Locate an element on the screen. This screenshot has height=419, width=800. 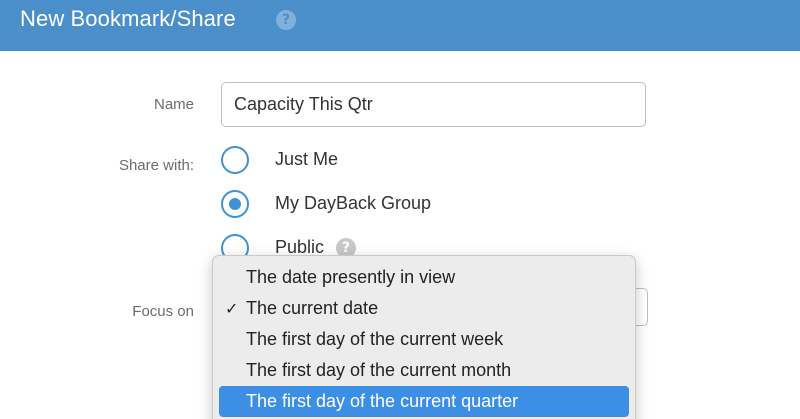
dropdown-option-first-day-month: The first day of the current month is located at coordinates (424, 370).